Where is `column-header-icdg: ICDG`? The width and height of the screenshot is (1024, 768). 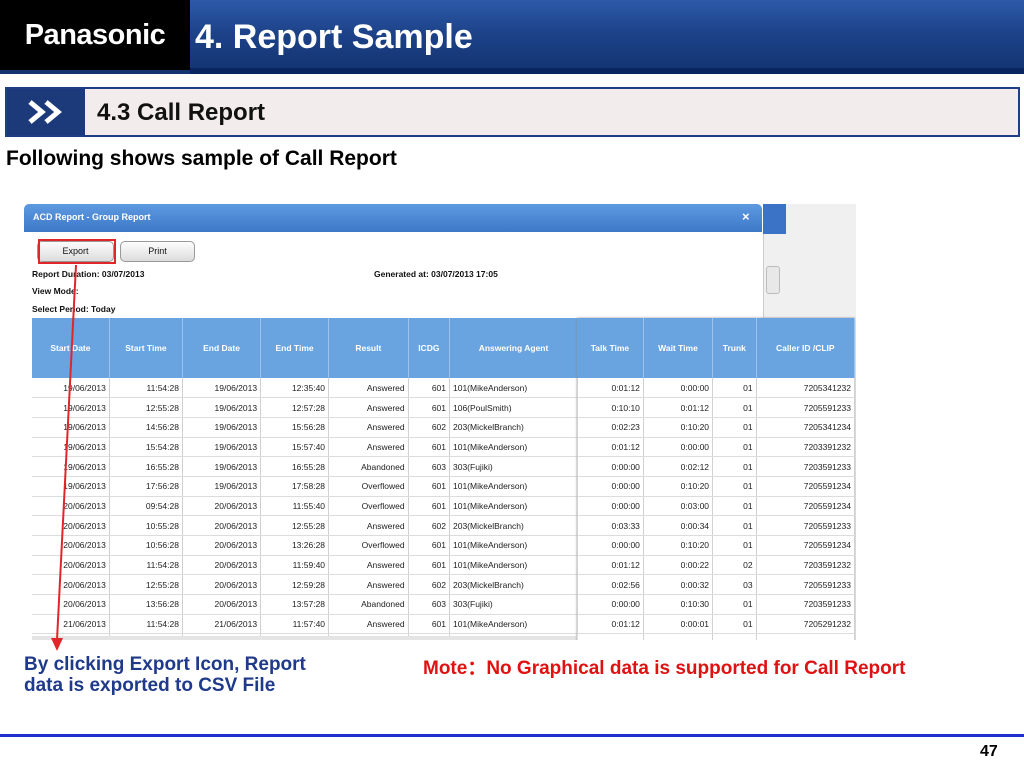
column-header-icdg: ICDG is located at coordinates (429, 348).